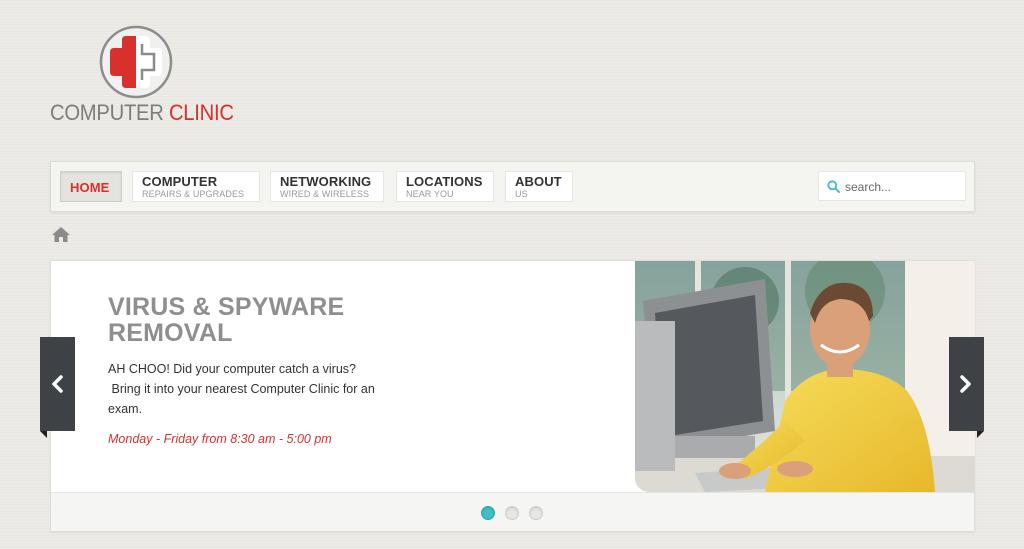  Describe the element at coordinates (201, 112) in the screenshot. I see `logo-text-clinic: CLINIC` at that location.